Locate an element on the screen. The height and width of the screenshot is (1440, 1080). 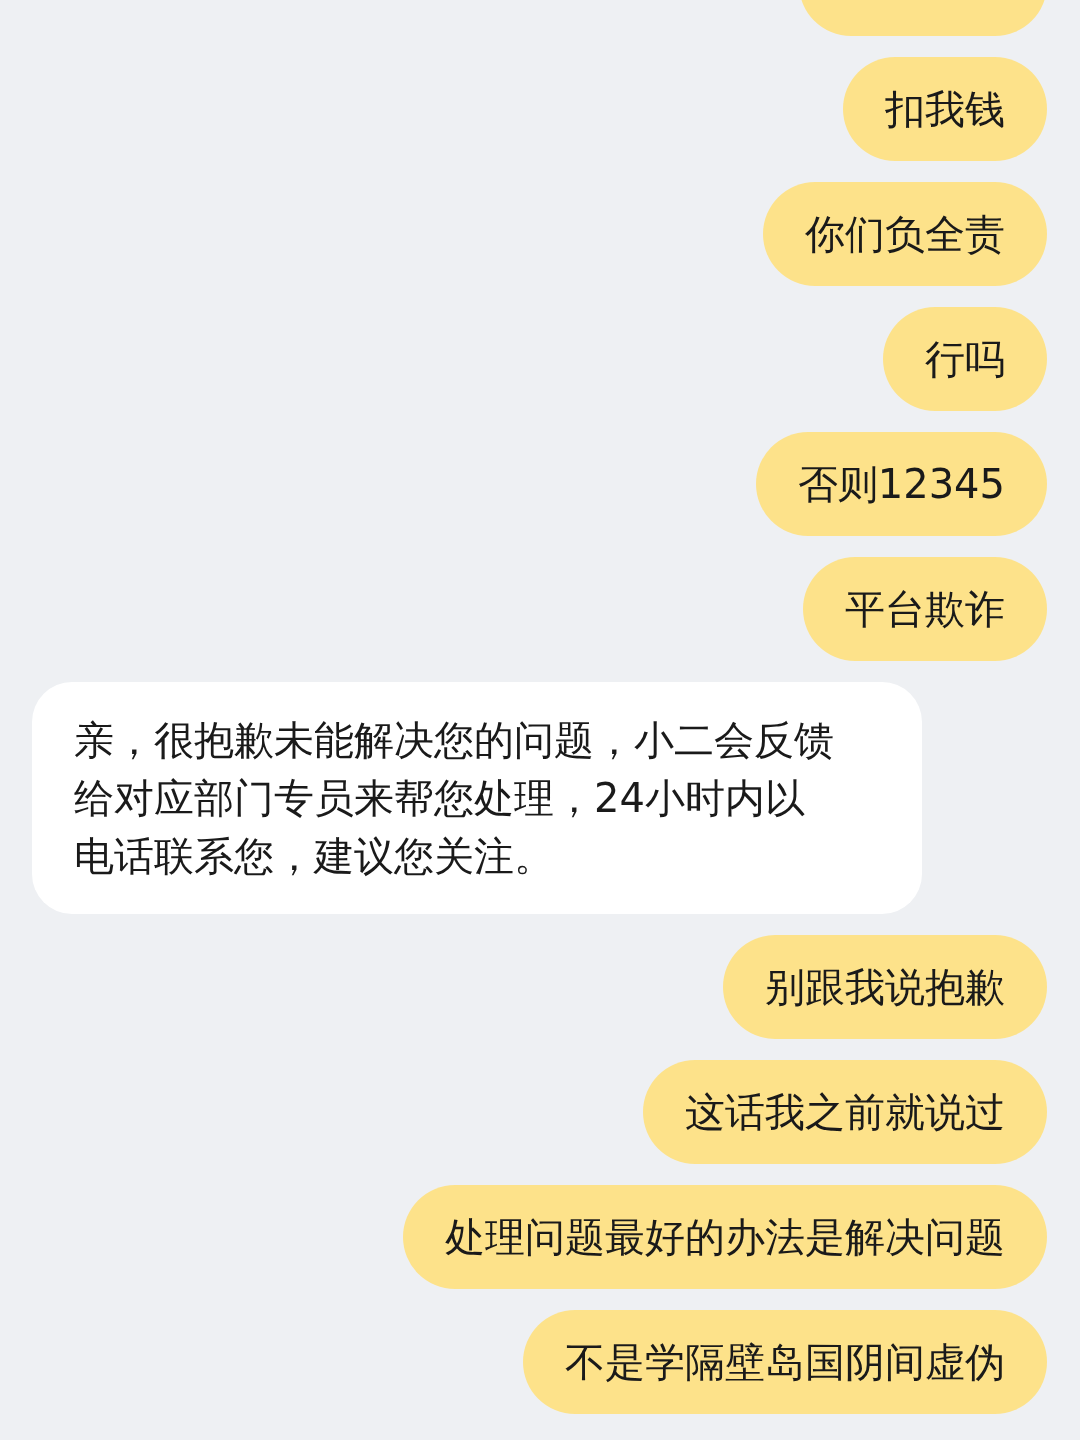
sent-message: 不是学隔壁岛国阴间虚伪 is located at coordinates (785, 1362).